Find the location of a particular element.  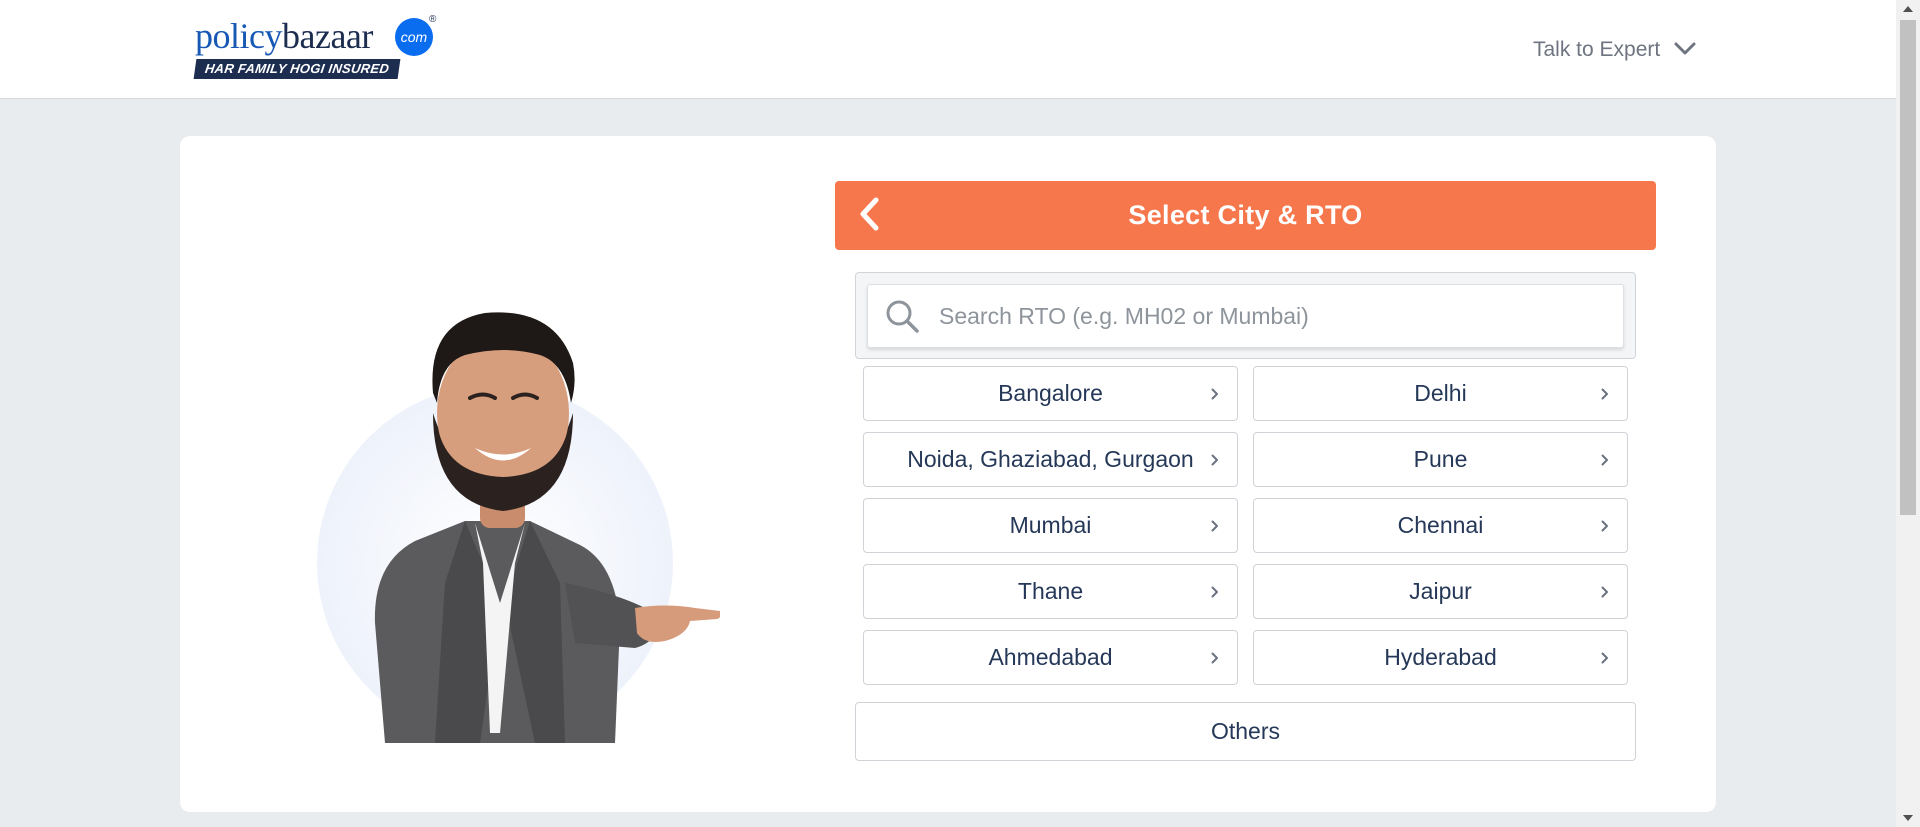

city-option-label: Chennai is located at coordinates (1440, 525).